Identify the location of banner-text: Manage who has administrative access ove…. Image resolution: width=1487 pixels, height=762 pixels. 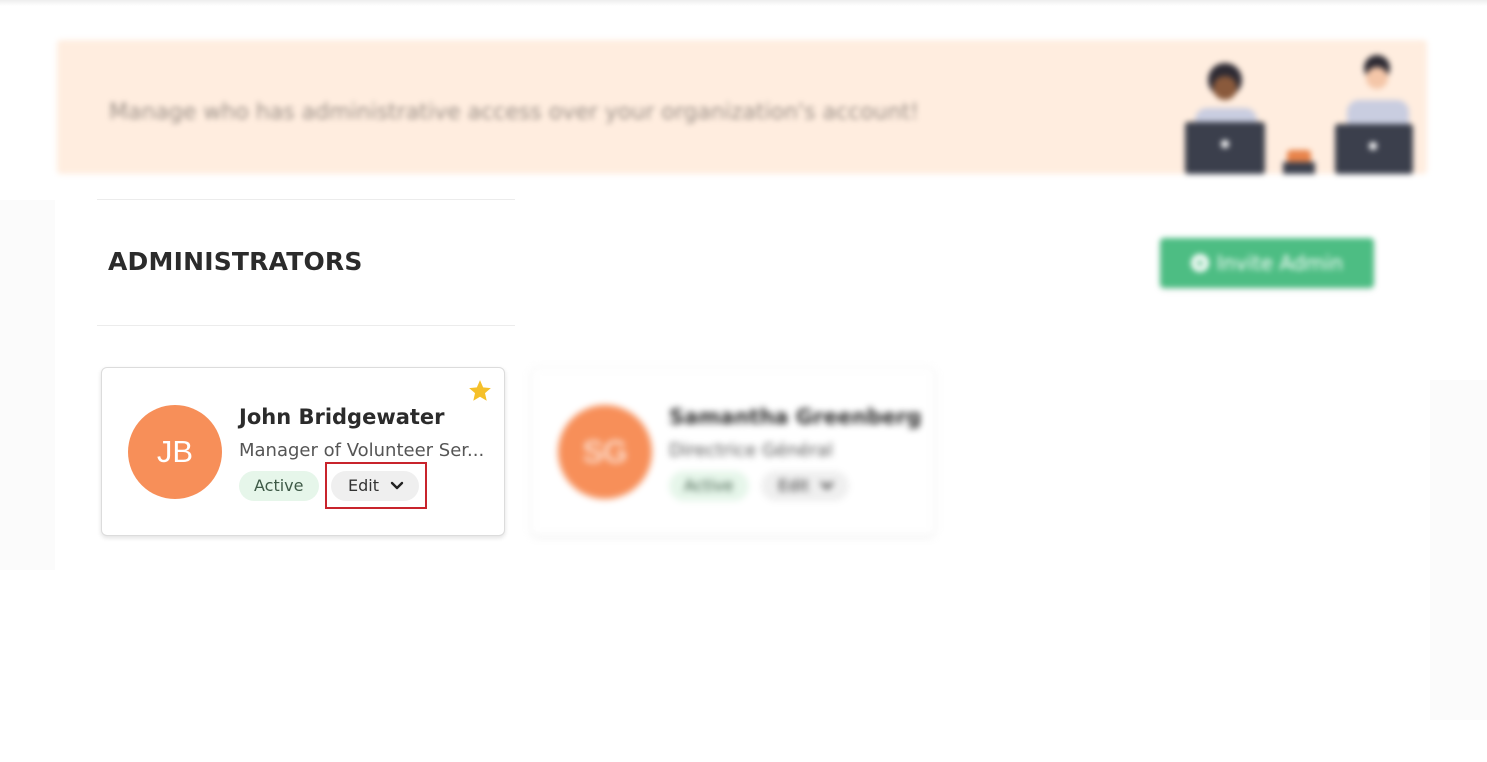
(514, 112).